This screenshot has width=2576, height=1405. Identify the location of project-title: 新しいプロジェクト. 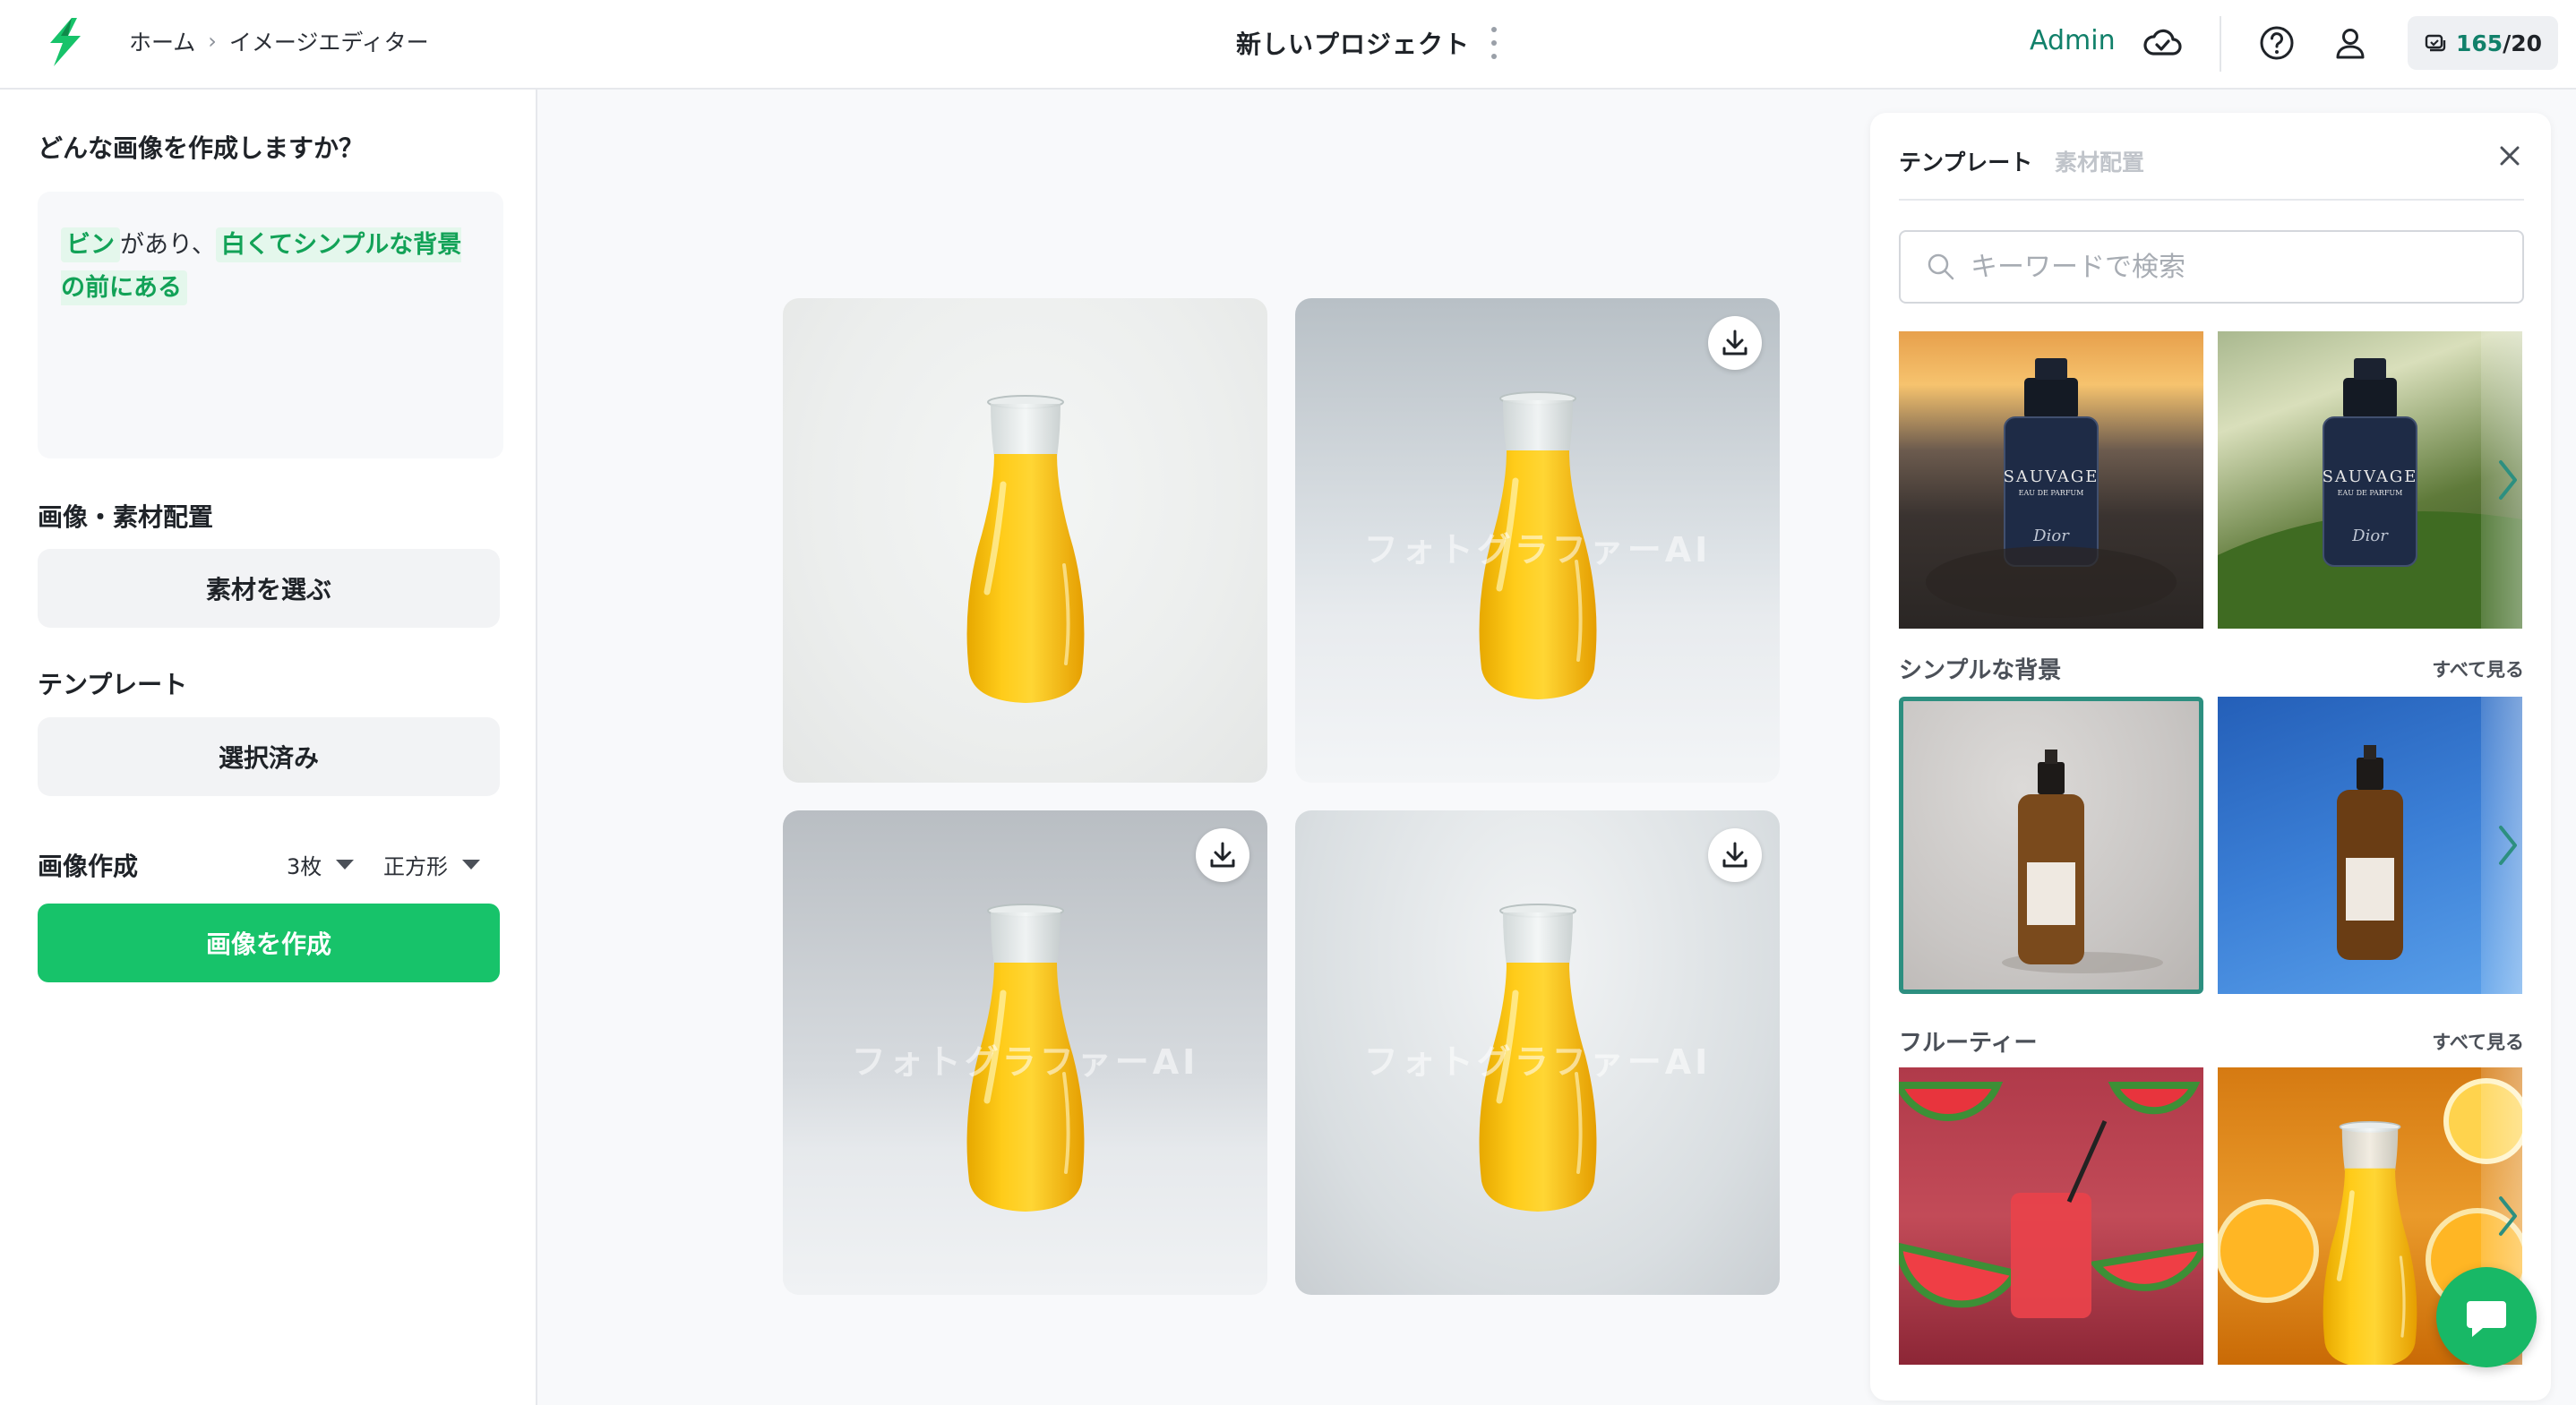
(1353, 43).